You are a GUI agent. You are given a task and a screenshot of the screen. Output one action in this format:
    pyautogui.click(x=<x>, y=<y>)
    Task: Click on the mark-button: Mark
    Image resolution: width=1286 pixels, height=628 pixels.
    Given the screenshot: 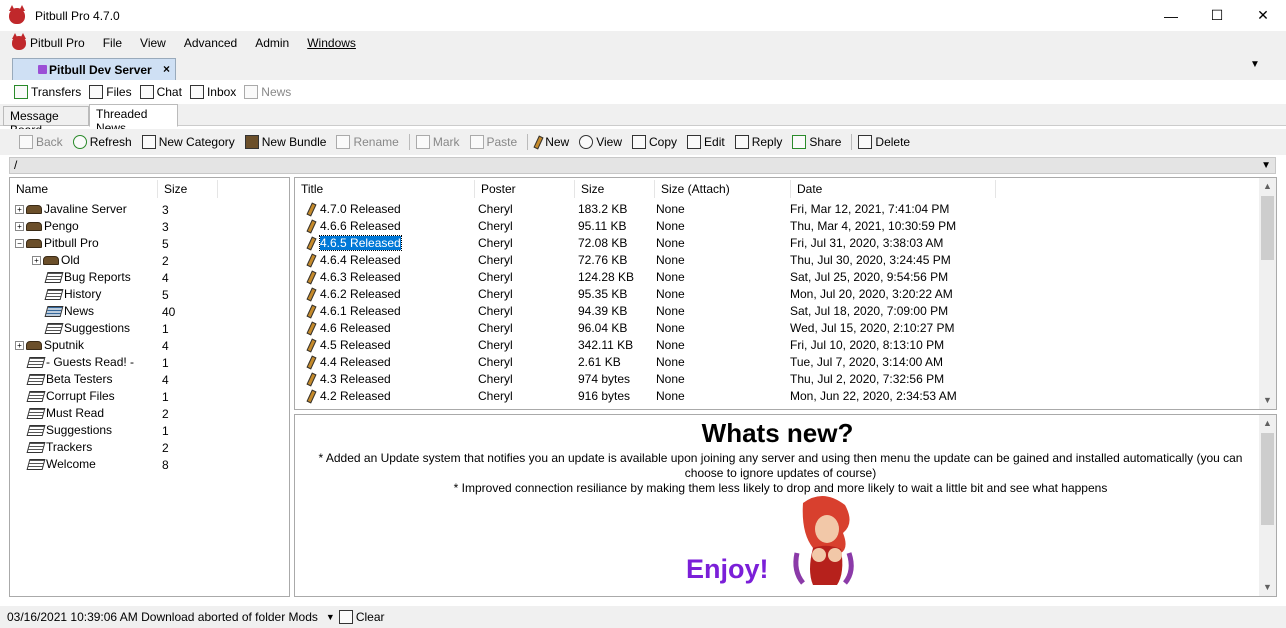 What is the action you would take?
    pyautogui.click(x=437, y=142)
    